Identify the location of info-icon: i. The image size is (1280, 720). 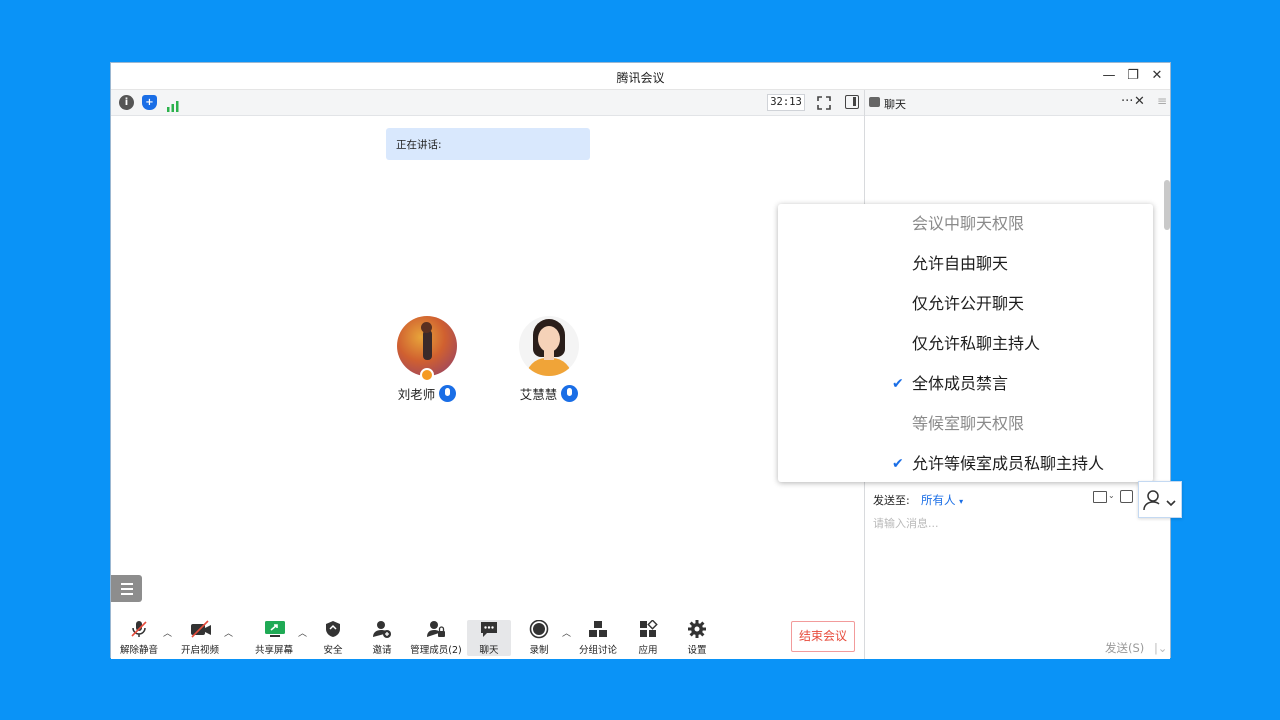
(126, 102).